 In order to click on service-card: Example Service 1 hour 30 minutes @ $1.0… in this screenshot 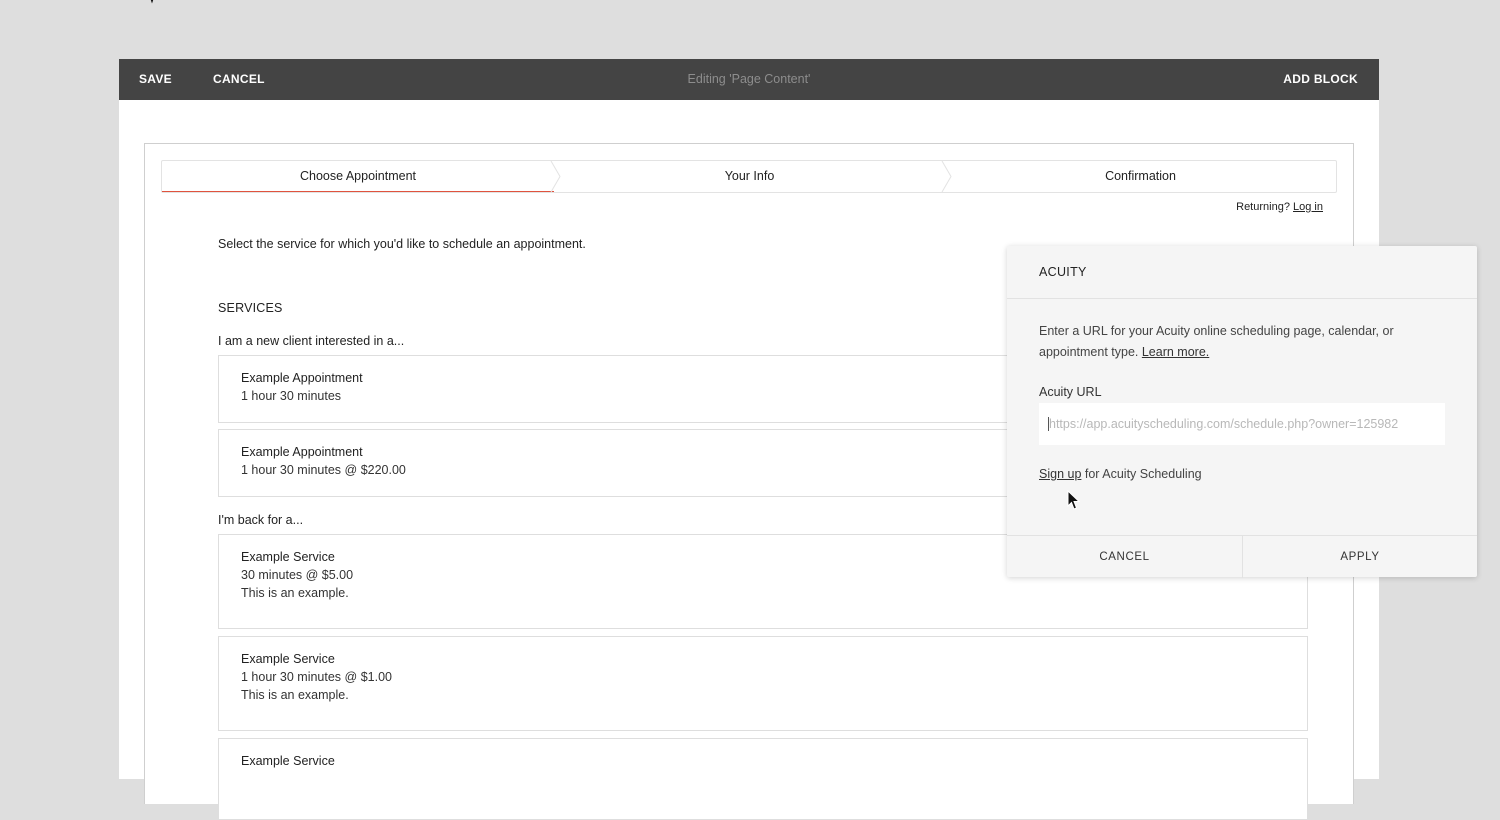, I will do `click(763, 683)`.